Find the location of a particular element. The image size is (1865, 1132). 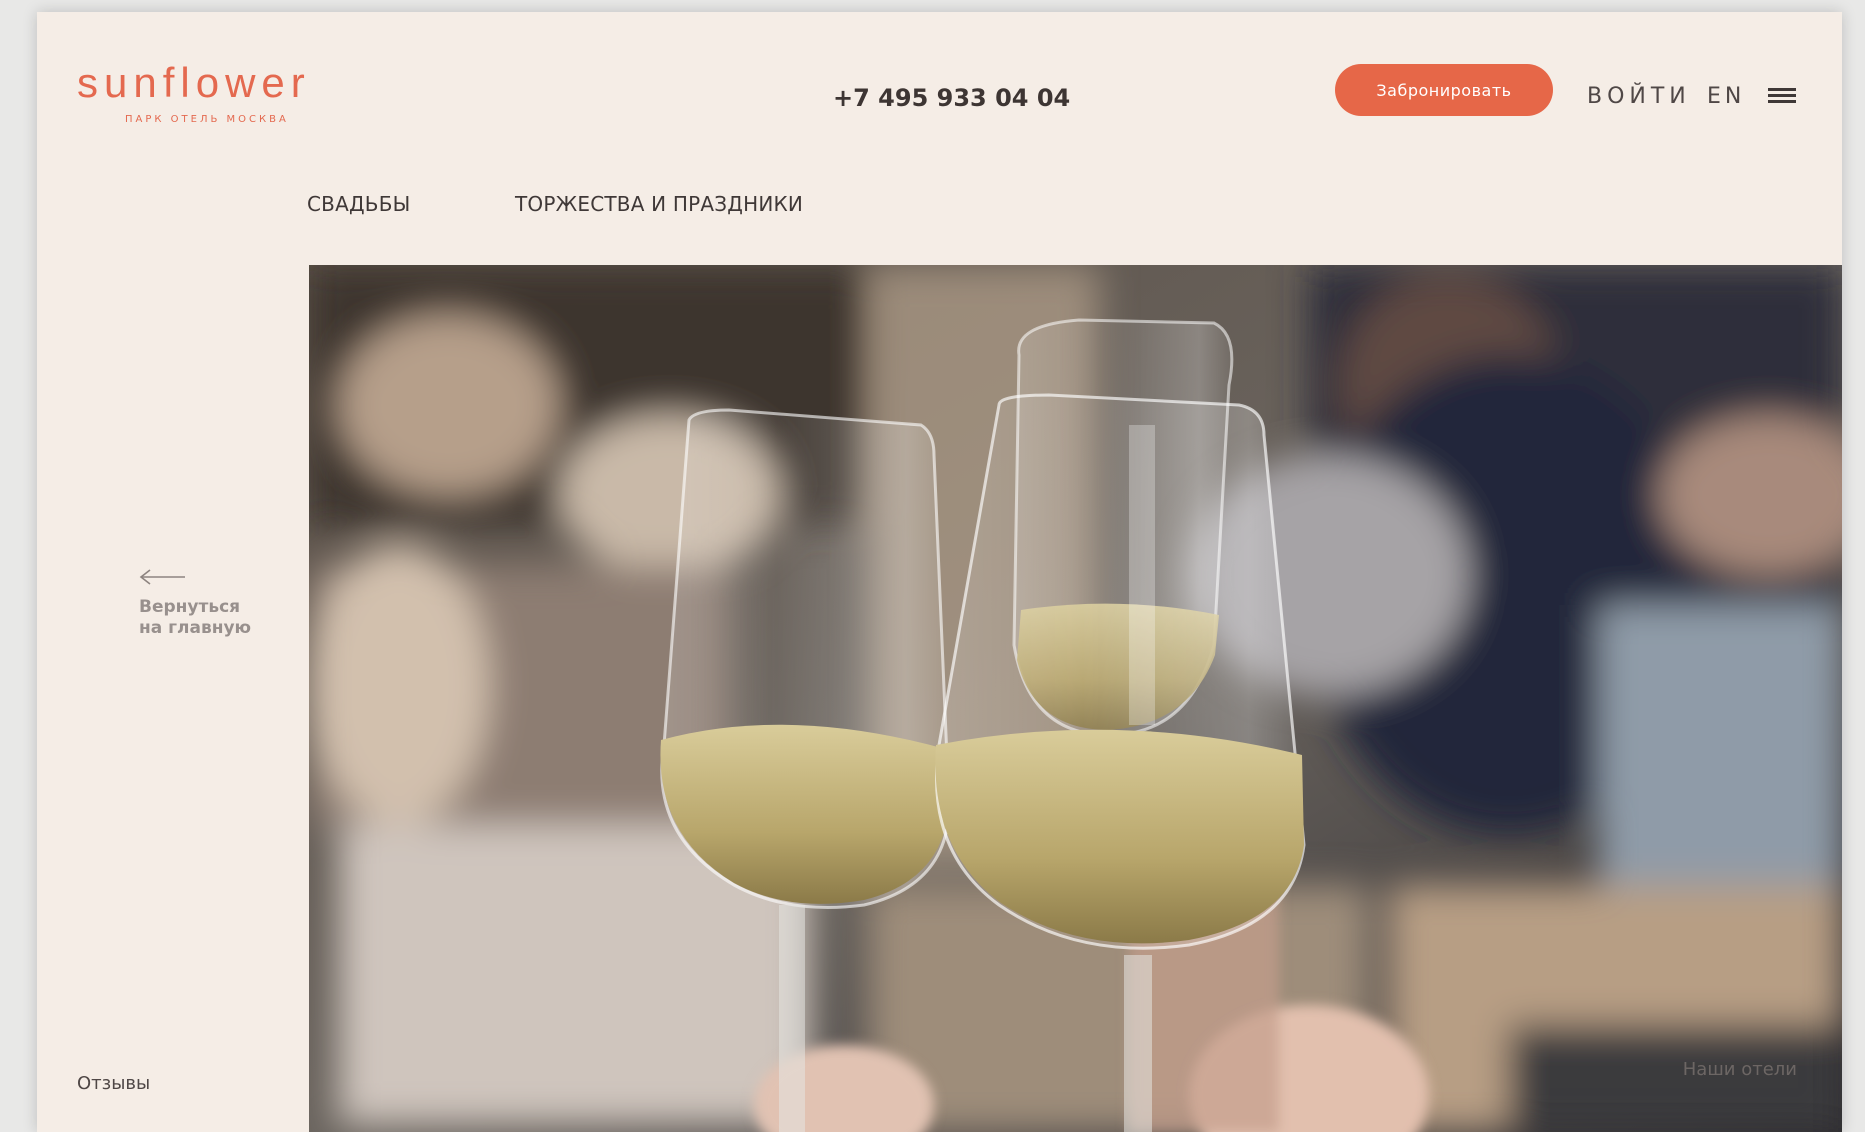

logo: sunflower ПАРК ОТЕЛЬ МОСКВА is located at coordinates (207, 101).